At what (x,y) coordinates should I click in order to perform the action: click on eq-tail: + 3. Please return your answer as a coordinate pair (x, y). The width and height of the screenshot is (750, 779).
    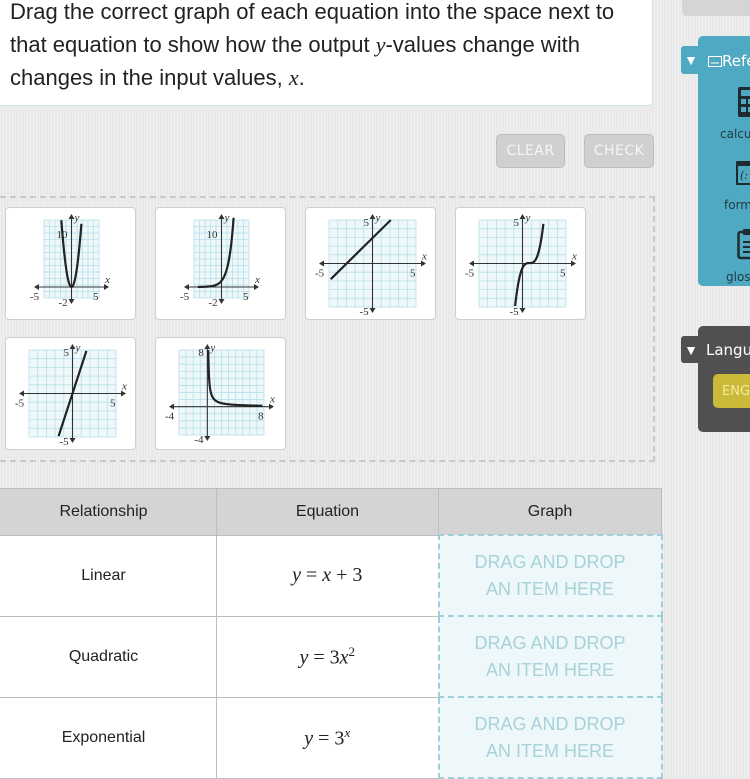
    Looking at the image, I should click on (346, 575).